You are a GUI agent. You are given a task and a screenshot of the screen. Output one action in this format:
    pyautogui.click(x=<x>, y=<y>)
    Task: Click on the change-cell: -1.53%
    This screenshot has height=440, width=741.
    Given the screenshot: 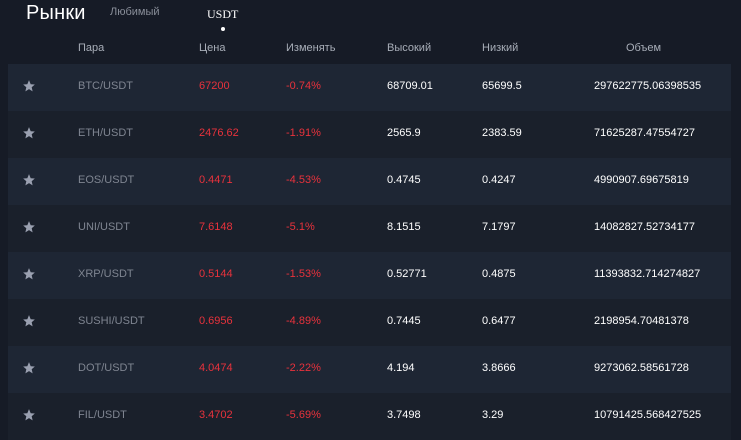 What is the action you would take?
    pyautogui.click(x=303, y=274)
    